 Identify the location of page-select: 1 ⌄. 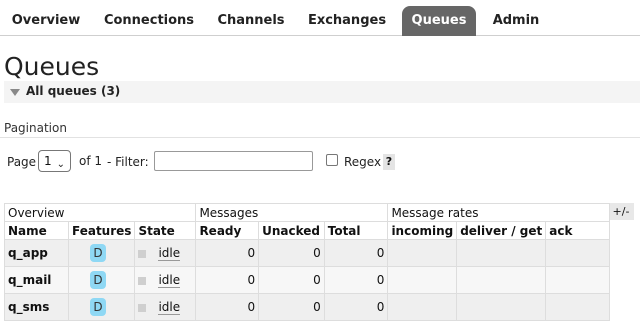
(54, 161).